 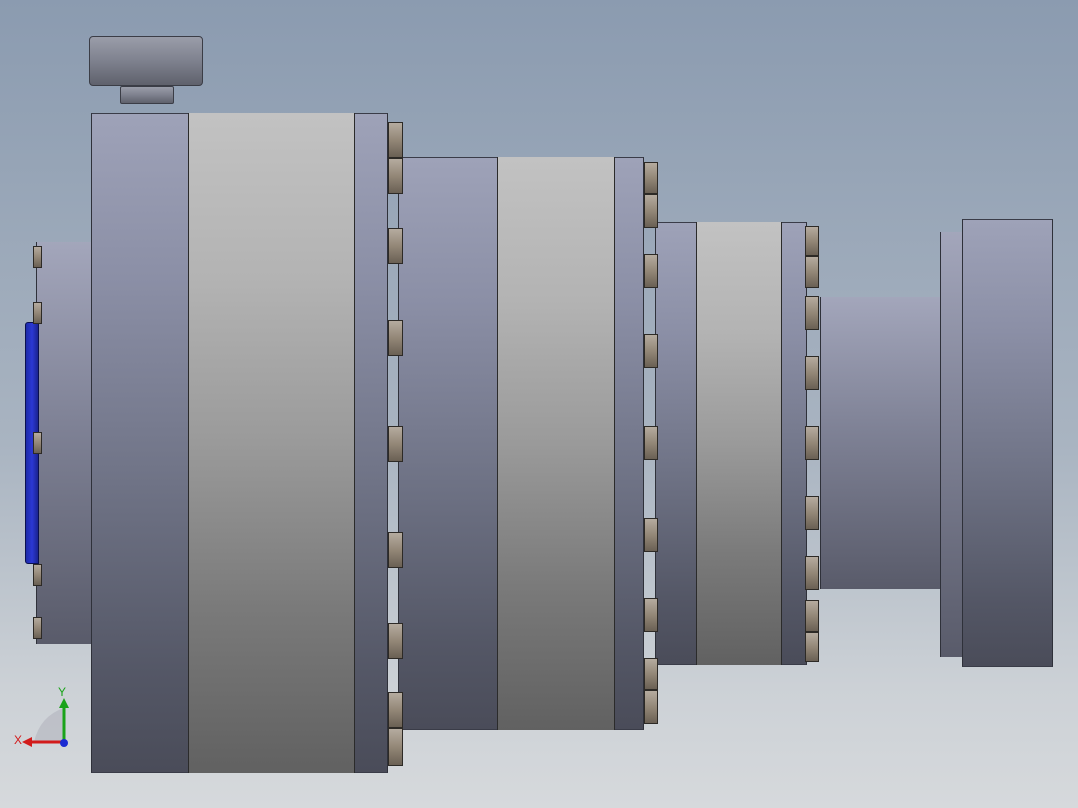 What do you see at coordinates (64, 743) in the screenshot?
I see `triad-z-axis` at bounding box center [64, 743].